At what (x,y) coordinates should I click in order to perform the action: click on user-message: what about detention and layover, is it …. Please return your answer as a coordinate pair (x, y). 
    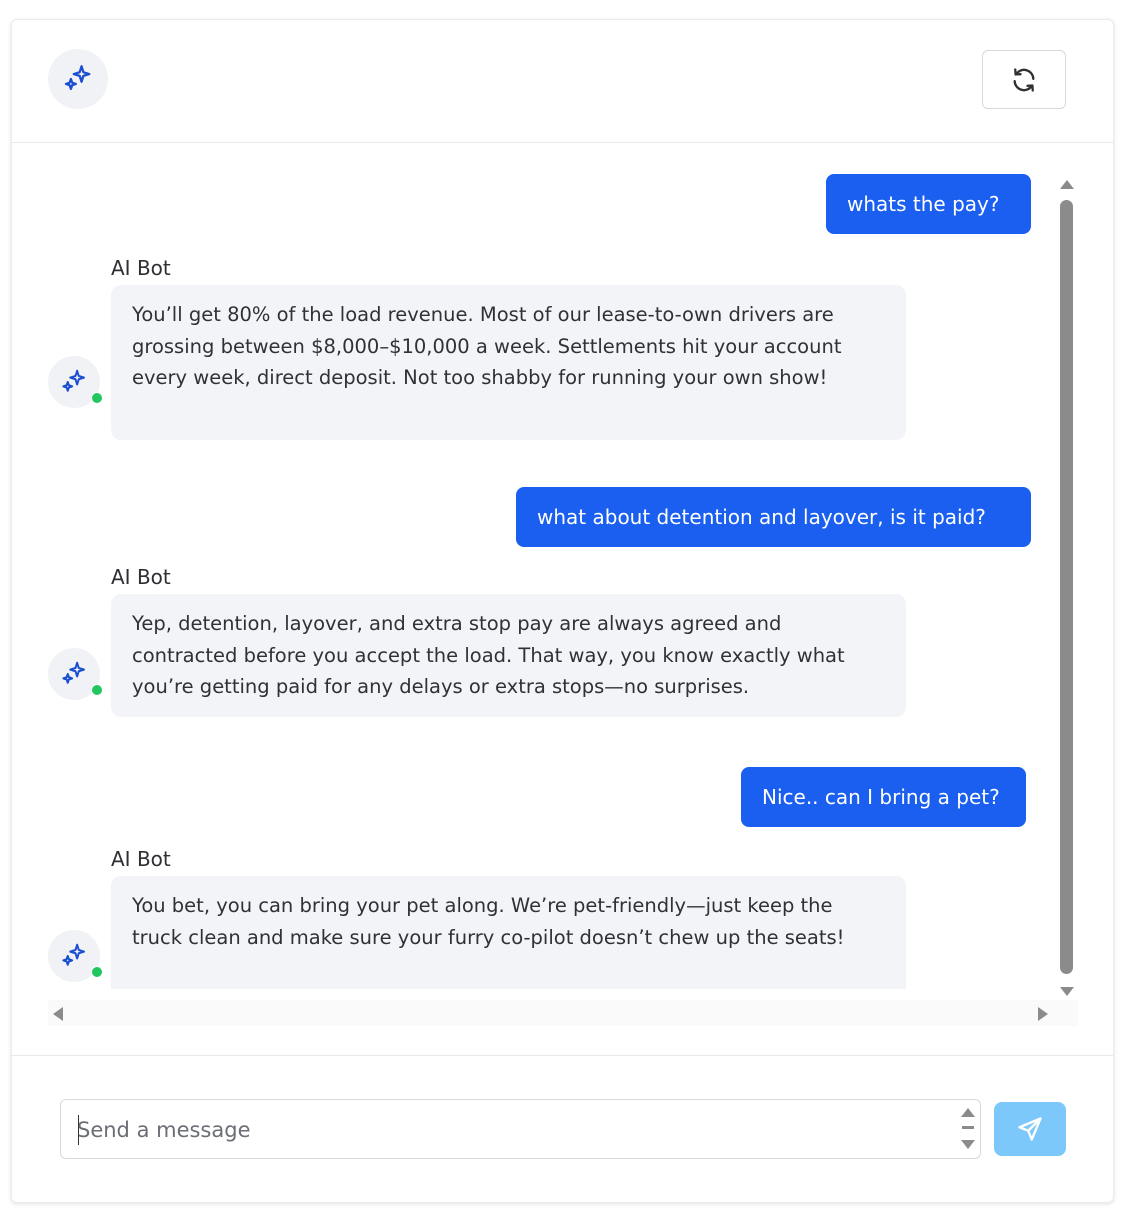
    Looking at the image, I should click on (773, 517).